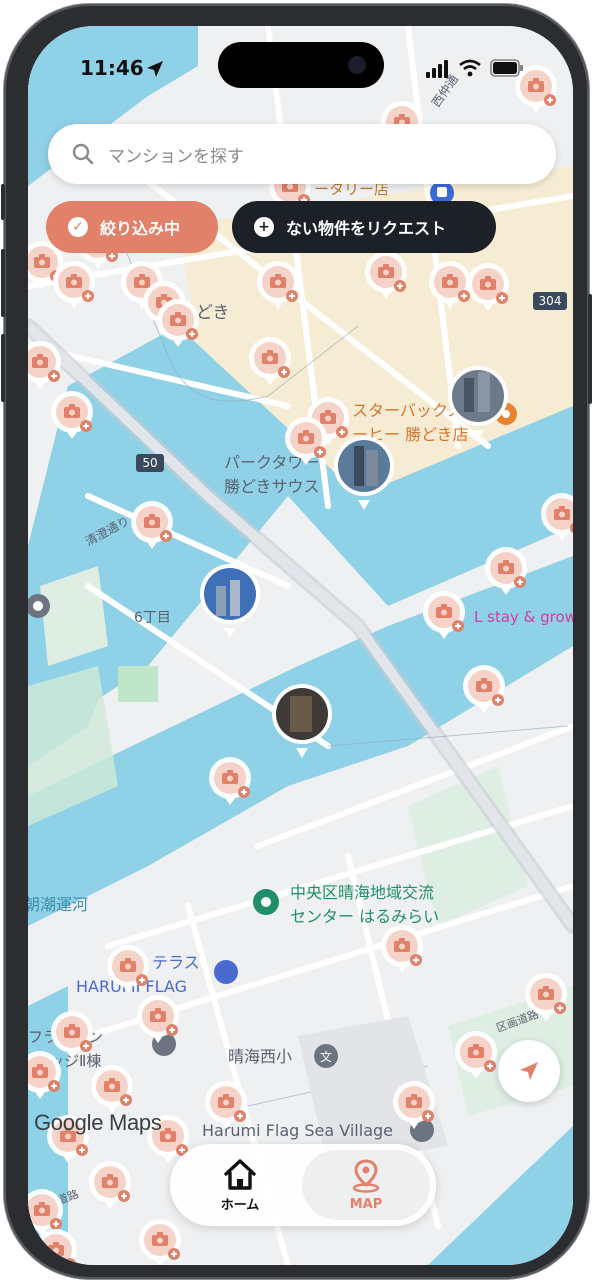 The image size is (593, 1283). Describe the element at coordinates (272, 486) in the screenshot. I see `label-park-tower-line2: 勝どきサウス` at that location.